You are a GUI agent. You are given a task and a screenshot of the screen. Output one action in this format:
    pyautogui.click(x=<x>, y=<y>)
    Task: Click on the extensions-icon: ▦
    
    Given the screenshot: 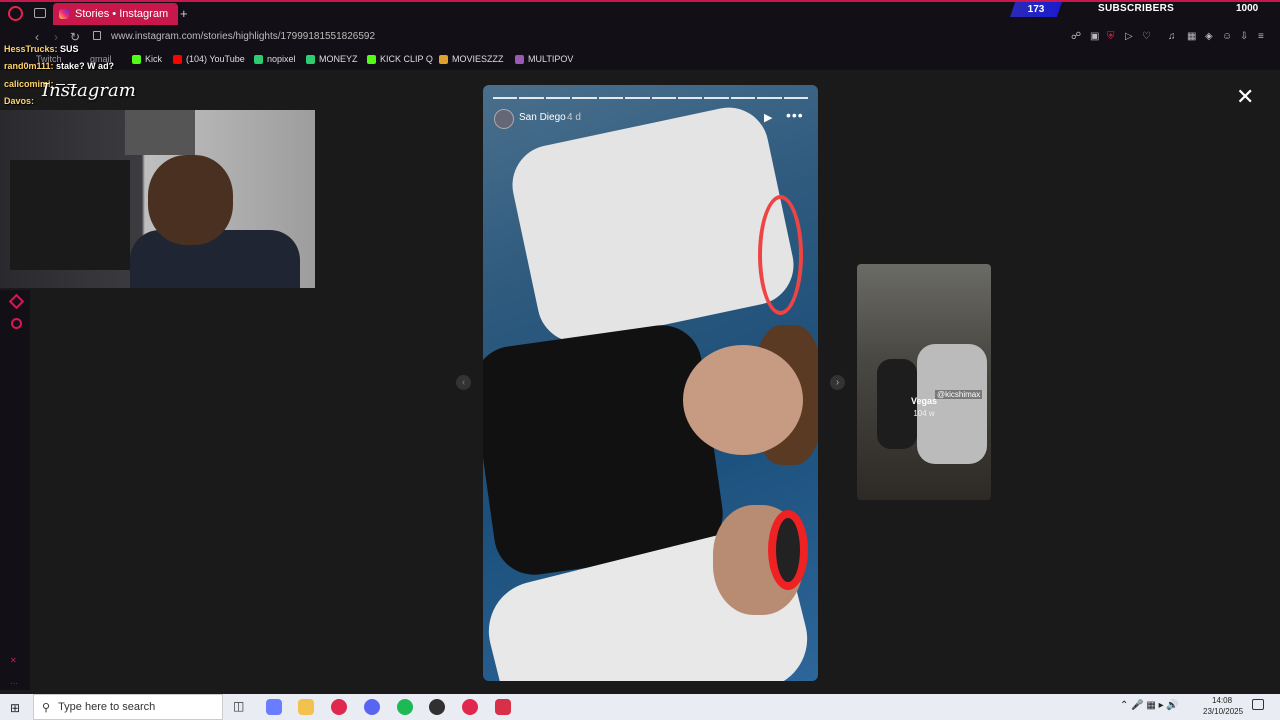 What is the action you would take?
    pyautogui.click(x=1191, y=36)
    